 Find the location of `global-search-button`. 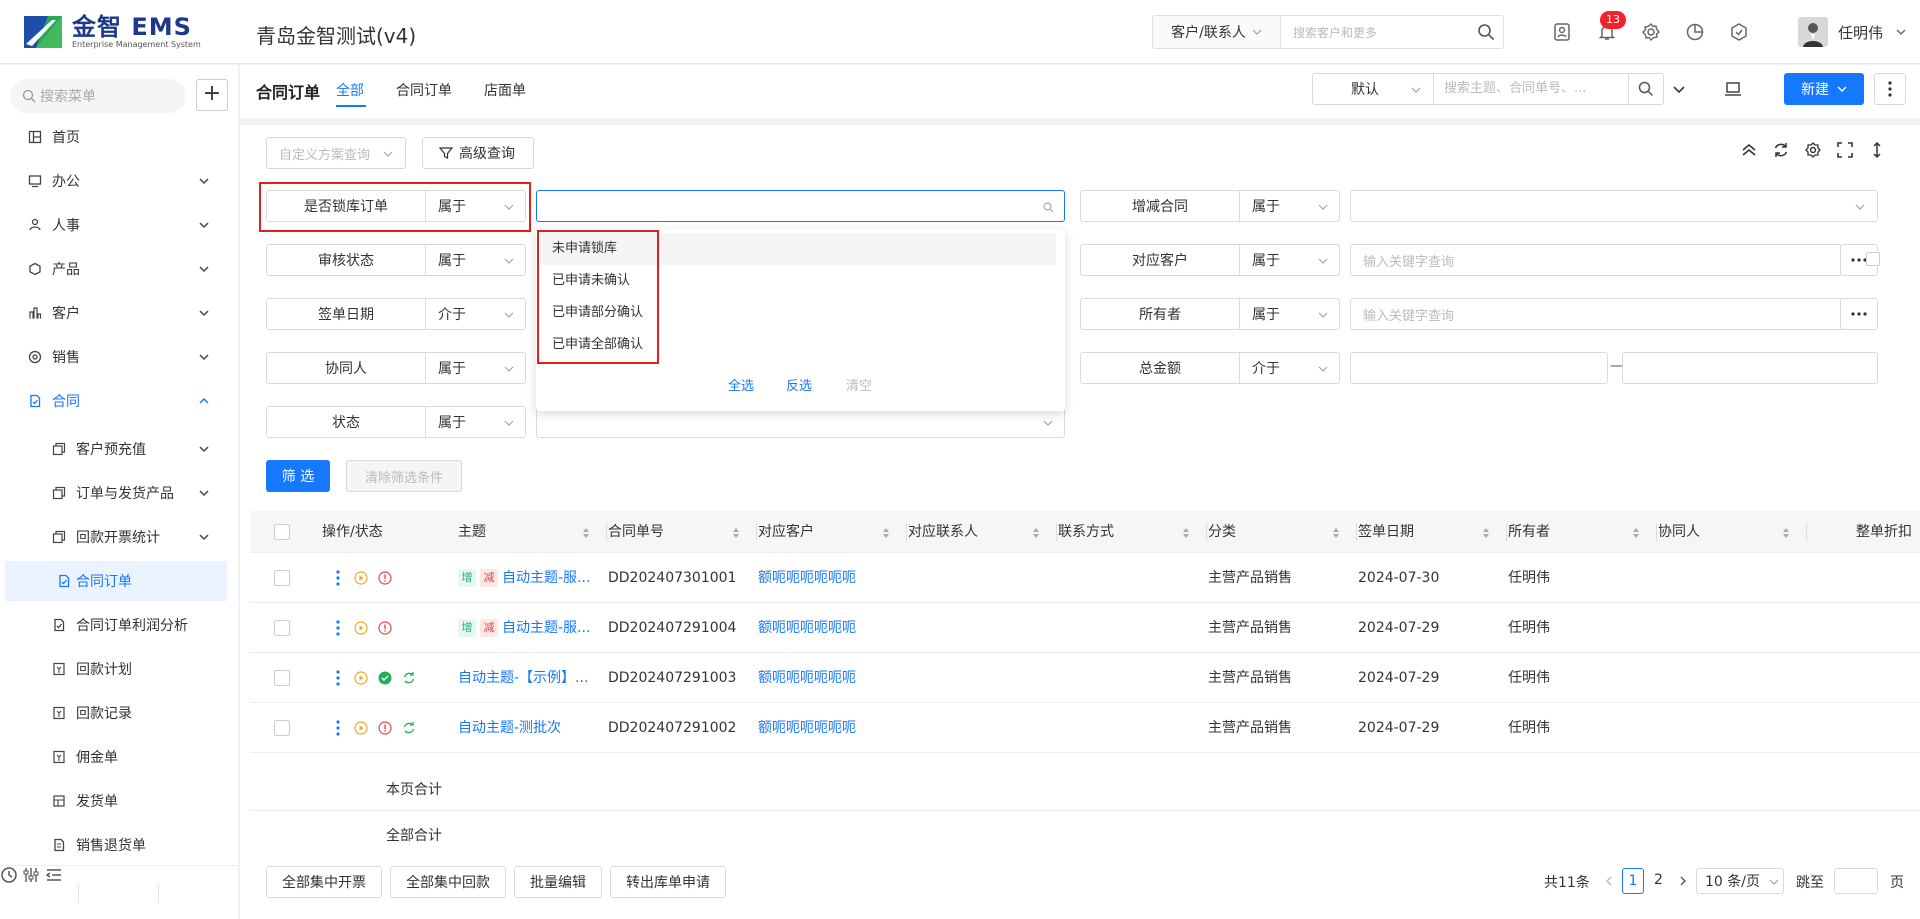

global-search-button is located at coordinates (1486, 32).